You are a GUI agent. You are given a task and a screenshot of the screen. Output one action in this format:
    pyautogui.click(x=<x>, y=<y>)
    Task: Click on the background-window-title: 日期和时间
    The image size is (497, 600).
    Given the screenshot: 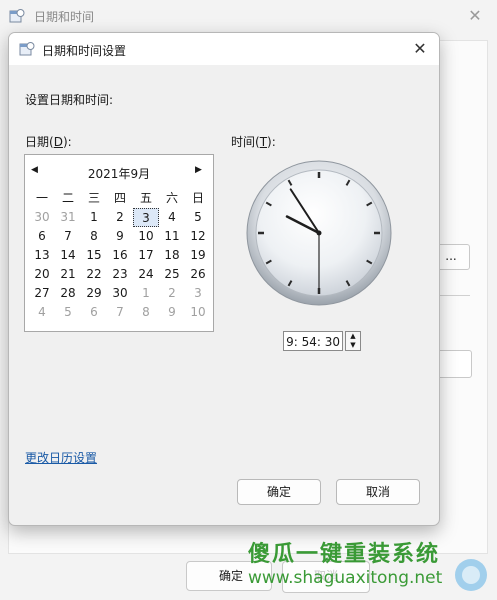 What is the action you would take?
    pyautogui.click(x=64, y=17)
    